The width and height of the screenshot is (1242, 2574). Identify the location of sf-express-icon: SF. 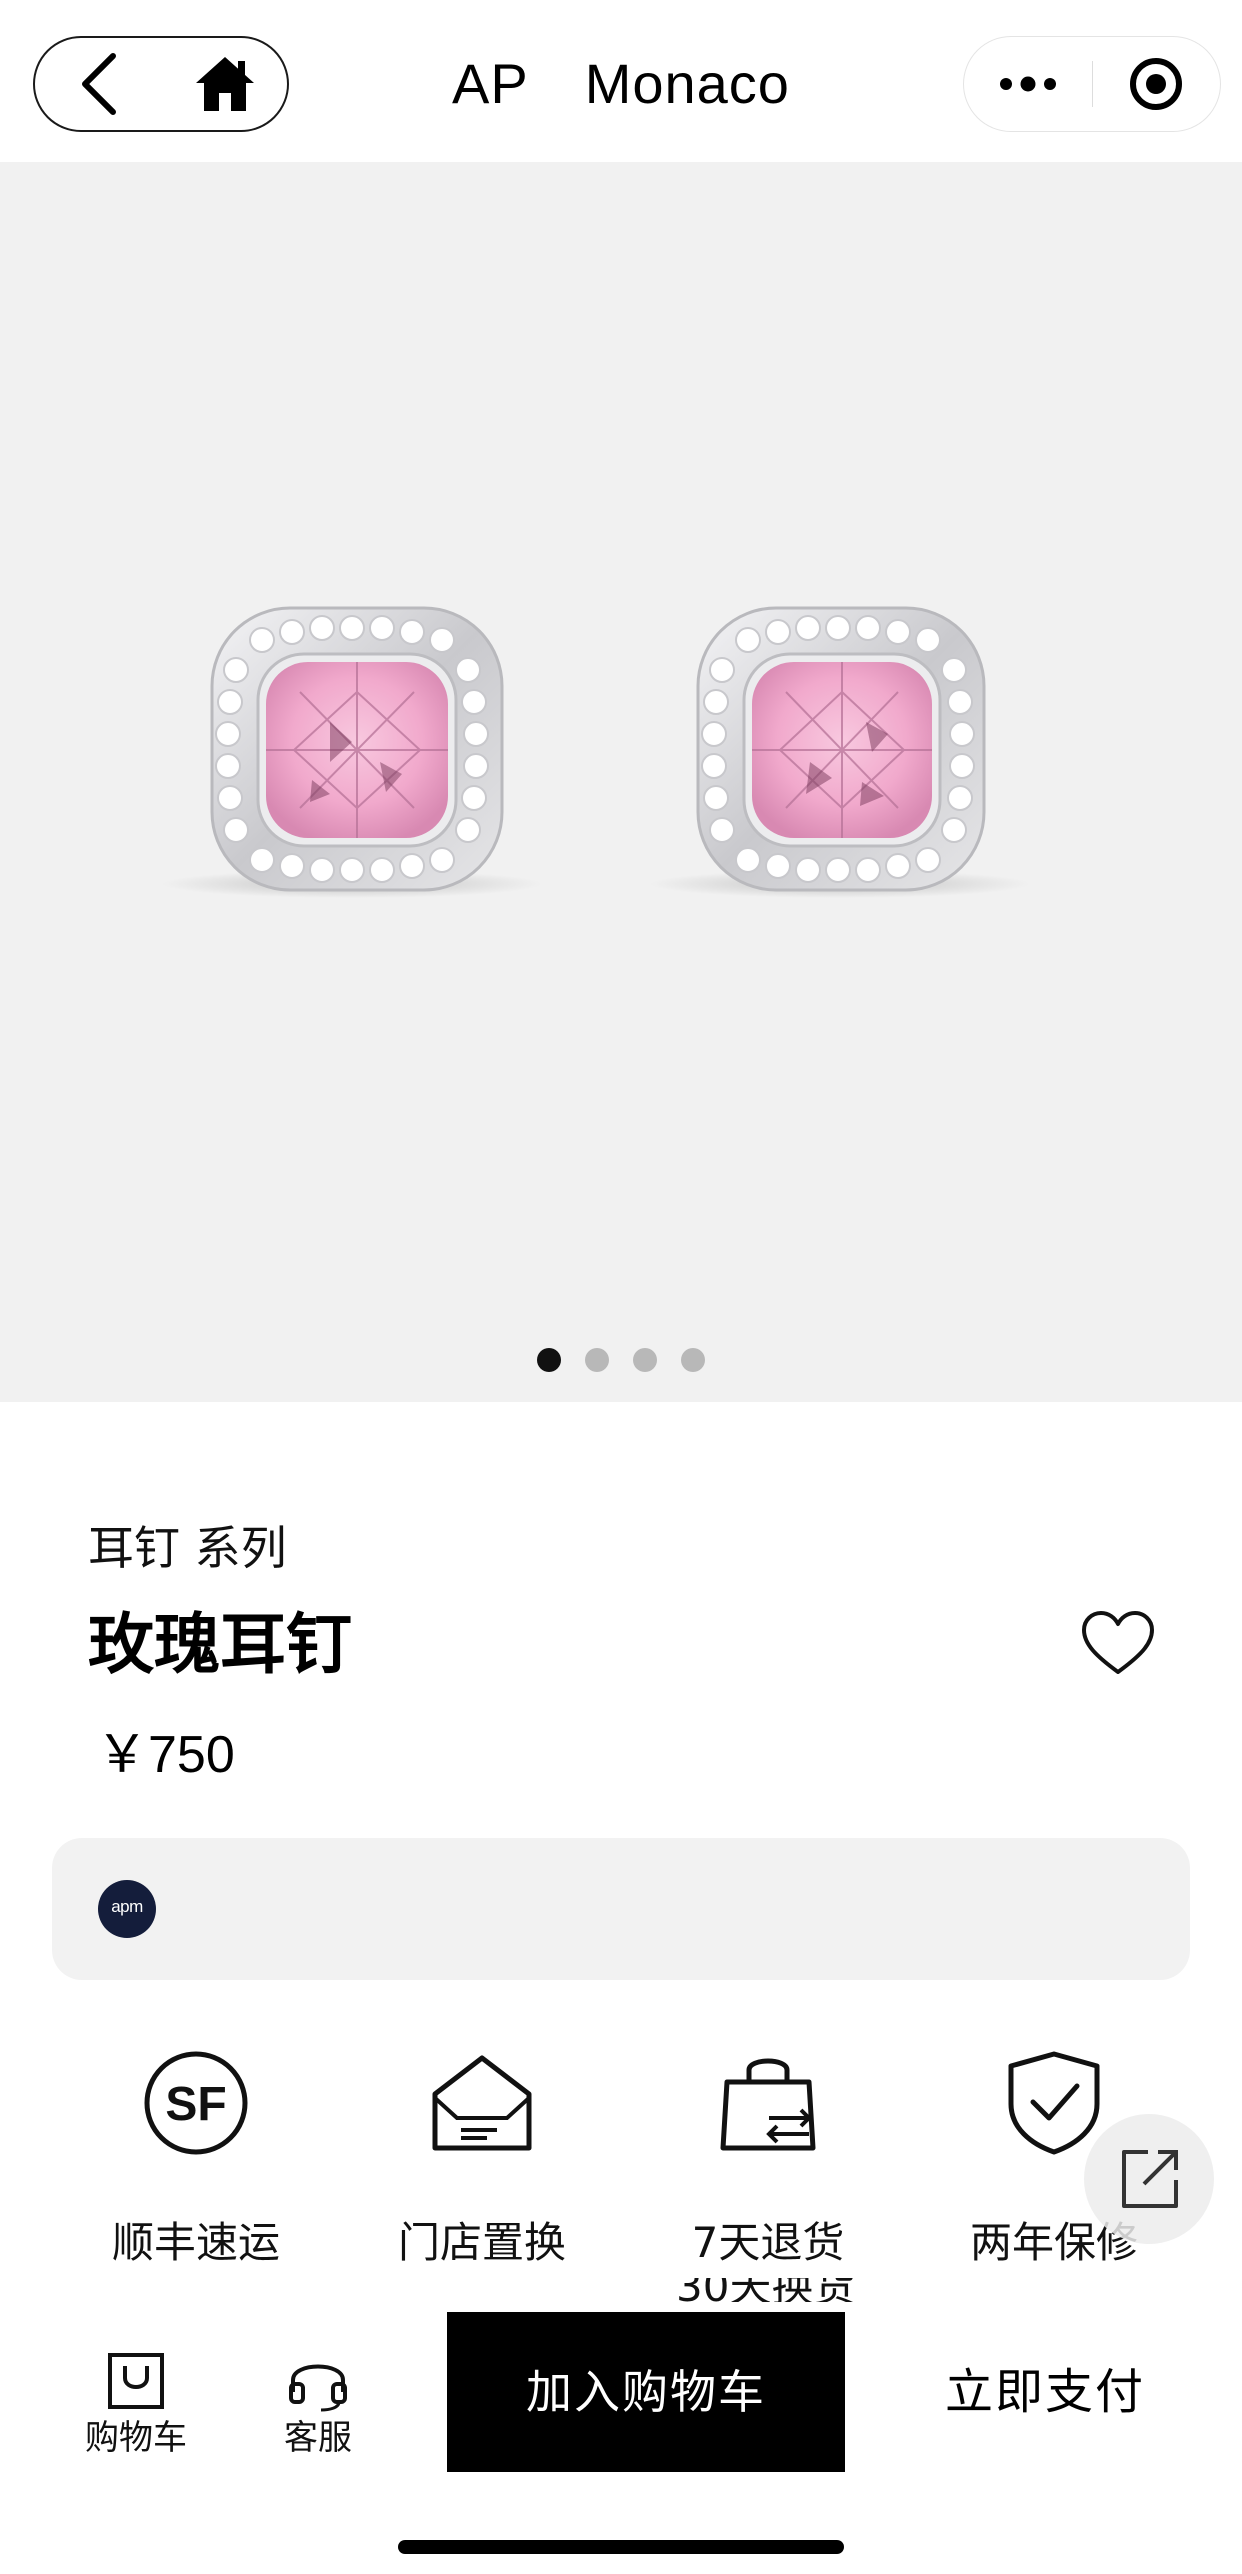
(196, 2103).